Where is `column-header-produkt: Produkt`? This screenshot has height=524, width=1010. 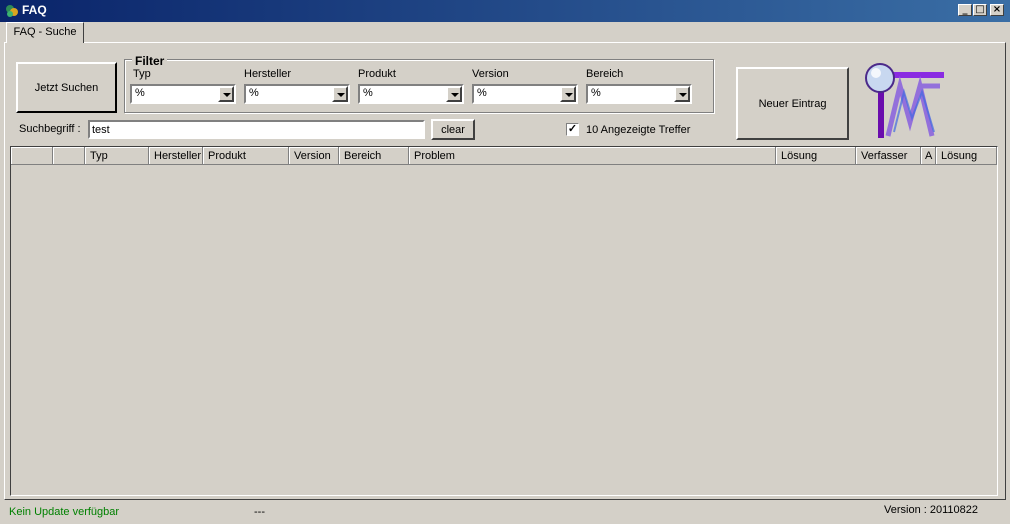
column-header-produkt: Produkt is located at coordinates (246, 156).